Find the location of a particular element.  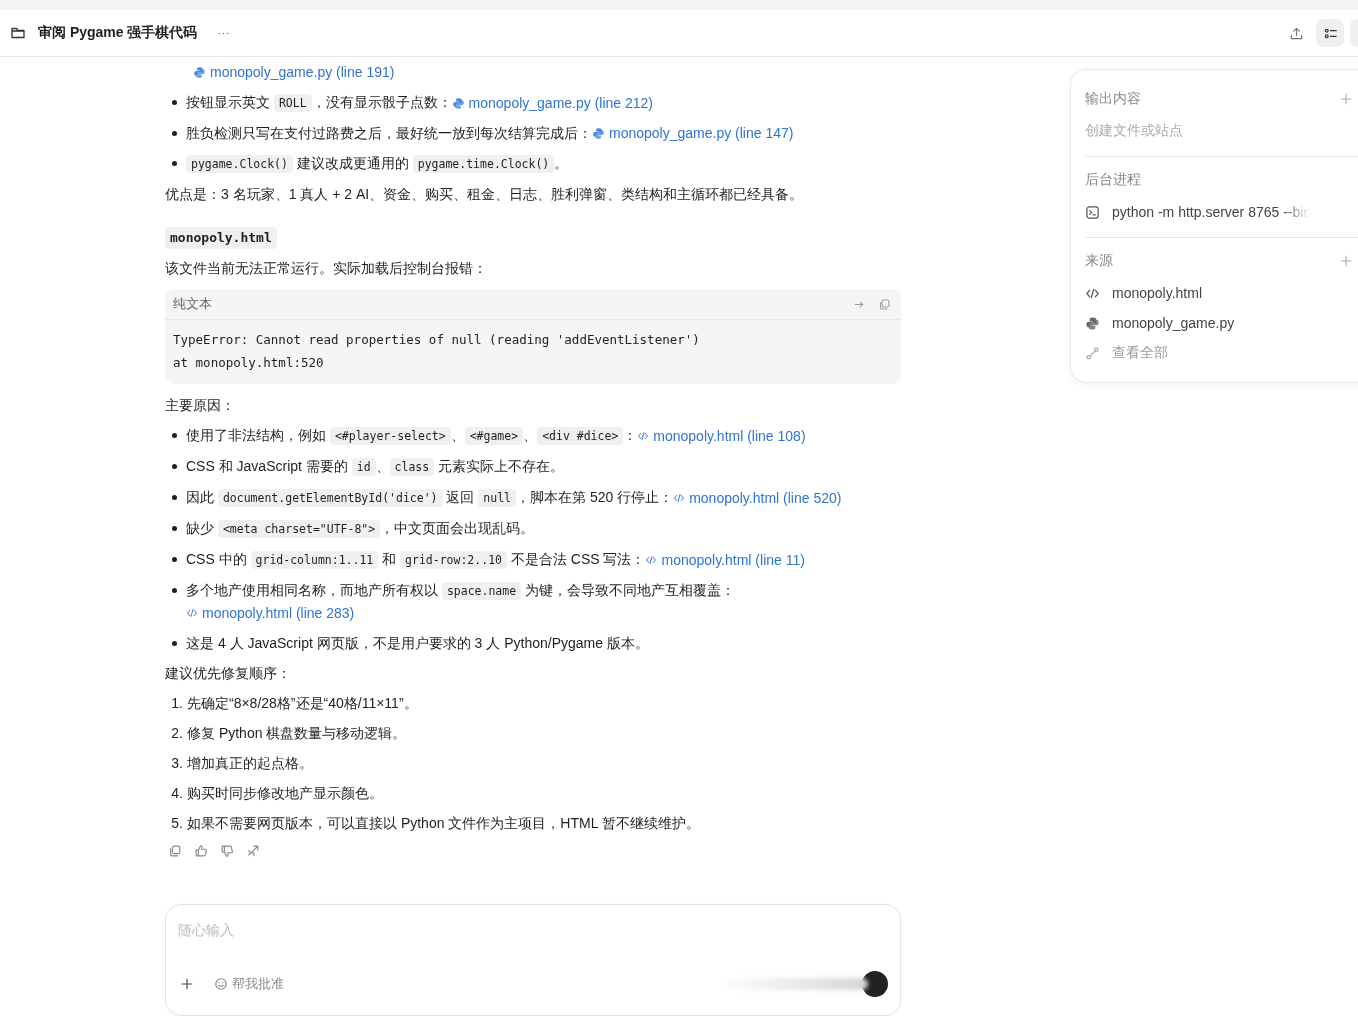

dislike-button is located at coordinates (227, 851).